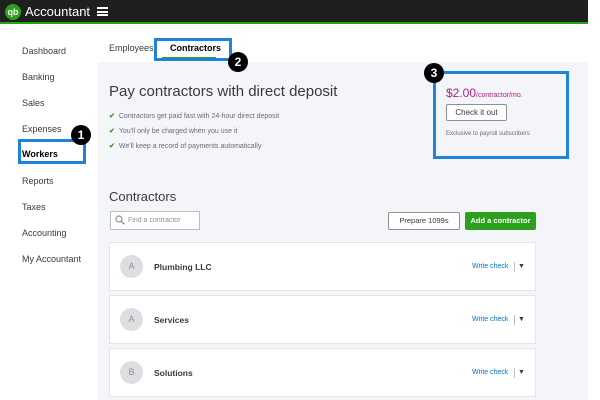 Image resolution: width=600 pixels, height=400 pixels. What do you see at coordinates (102, 11) in the screenshot?
I see `hamburger-menu-icon` at bounding box center [102, 11].